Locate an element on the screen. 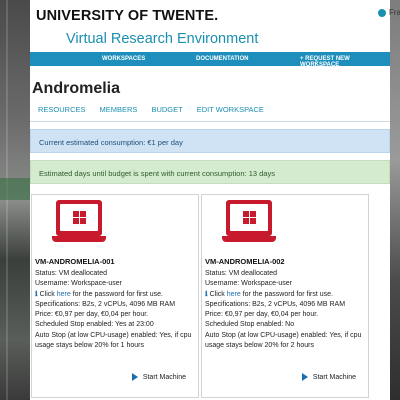 The image size is (400, 400). tab-resources: RESOURCES is located at coordinates (62, 109).